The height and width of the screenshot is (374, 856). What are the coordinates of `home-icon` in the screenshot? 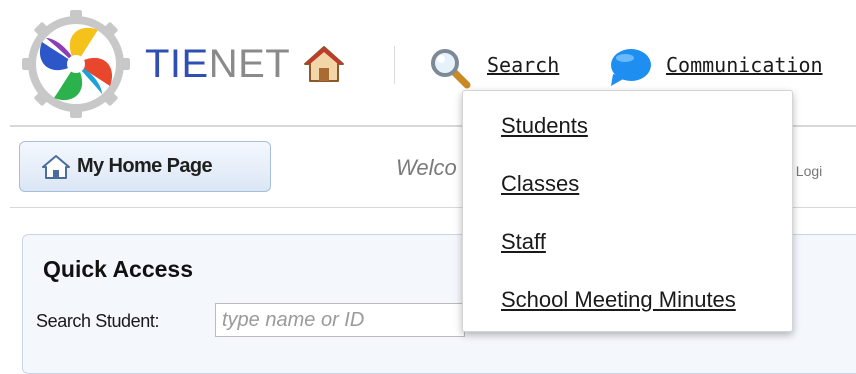 It's located at (324, 64).